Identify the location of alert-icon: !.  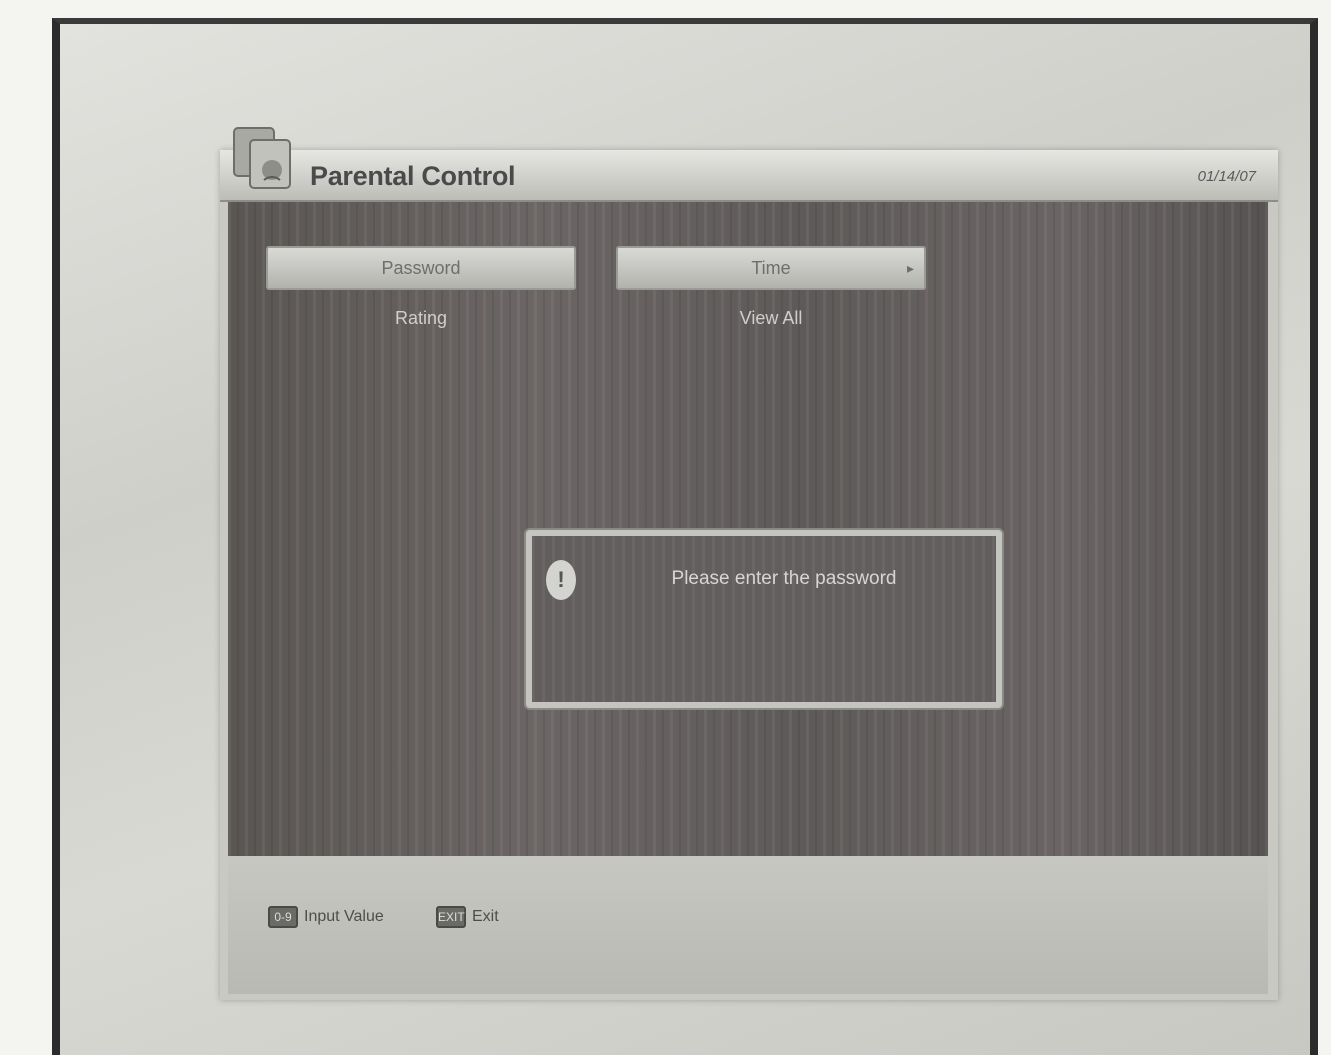
(561, 580).